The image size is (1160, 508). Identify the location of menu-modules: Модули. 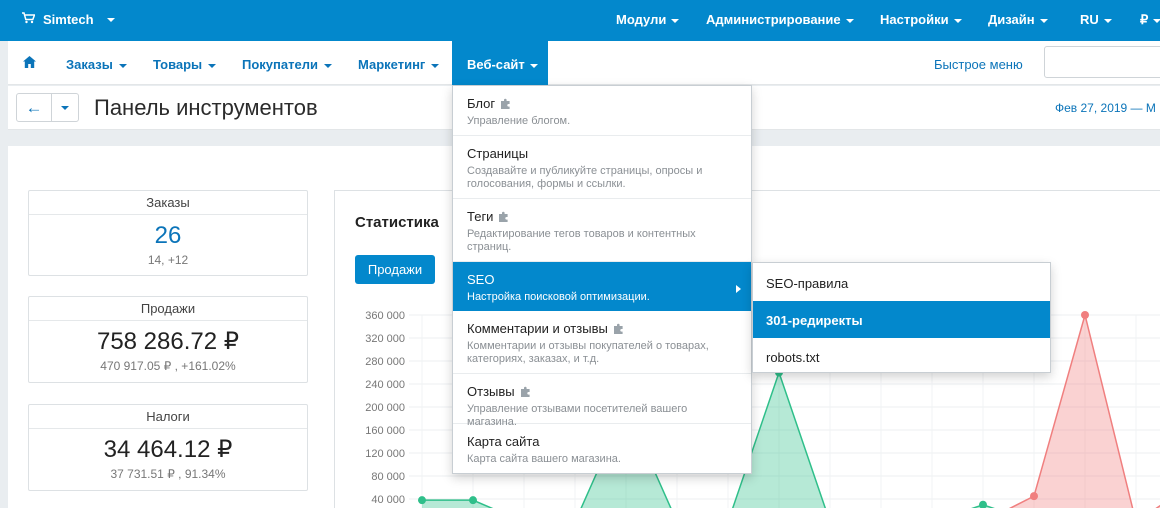
(648, 19).